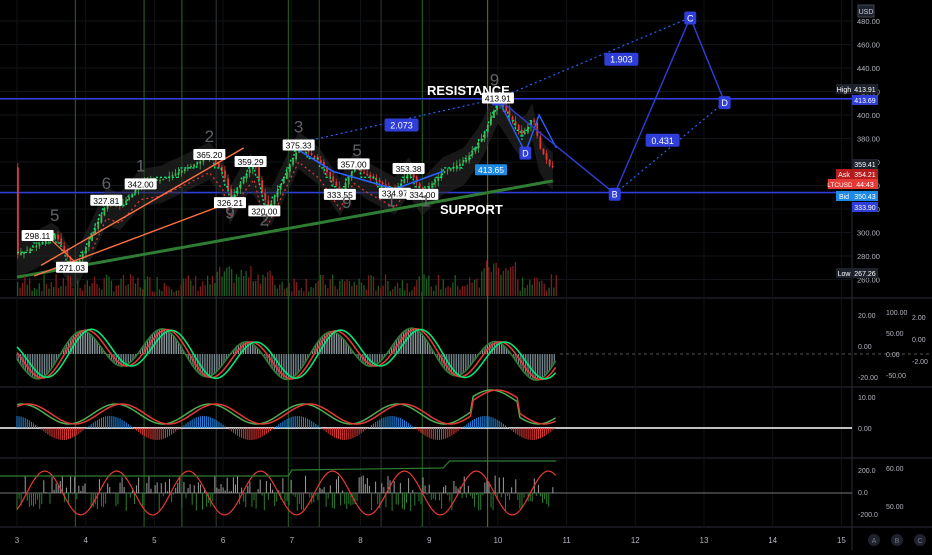 This screenshot has width=932, height=555. What do you see at coordinates (72, 268) in the screenshot?
I see `price-tag-text: 271.03` at bounding box center [72, 268].